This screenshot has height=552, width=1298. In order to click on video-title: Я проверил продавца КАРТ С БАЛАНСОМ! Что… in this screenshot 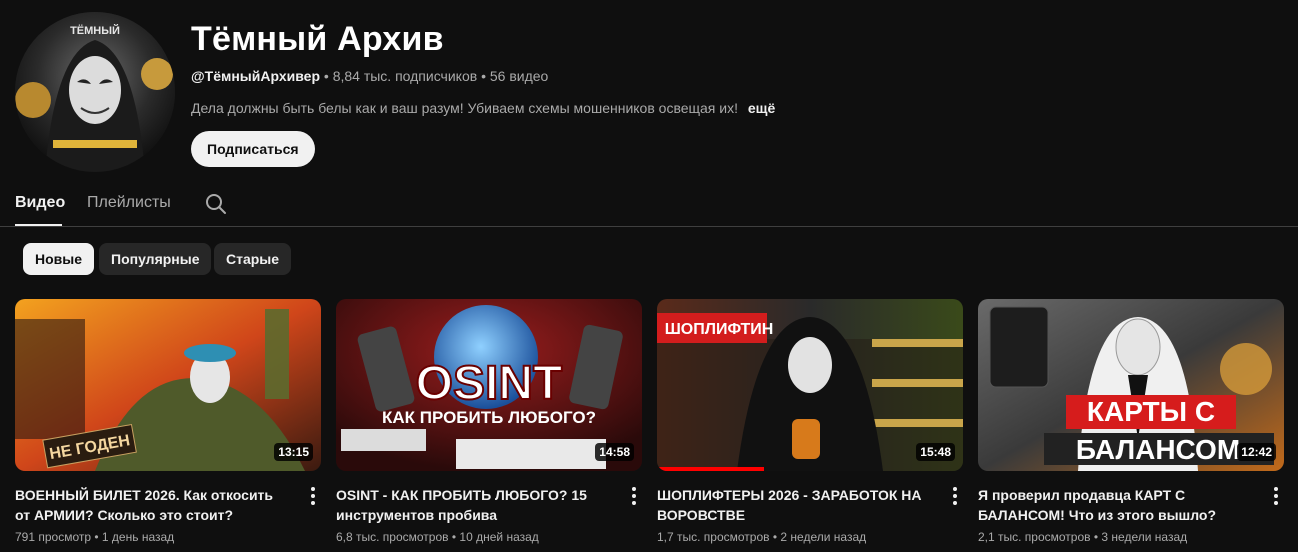, I will do `click(1116, 505)`.